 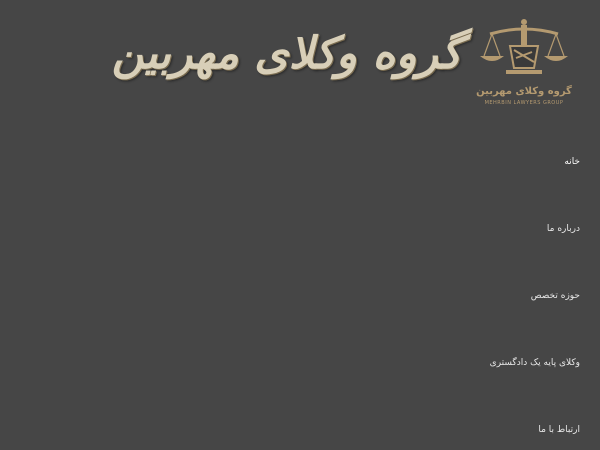 I want to click on nav-item-home: خانه, so click(x=572, y=162).